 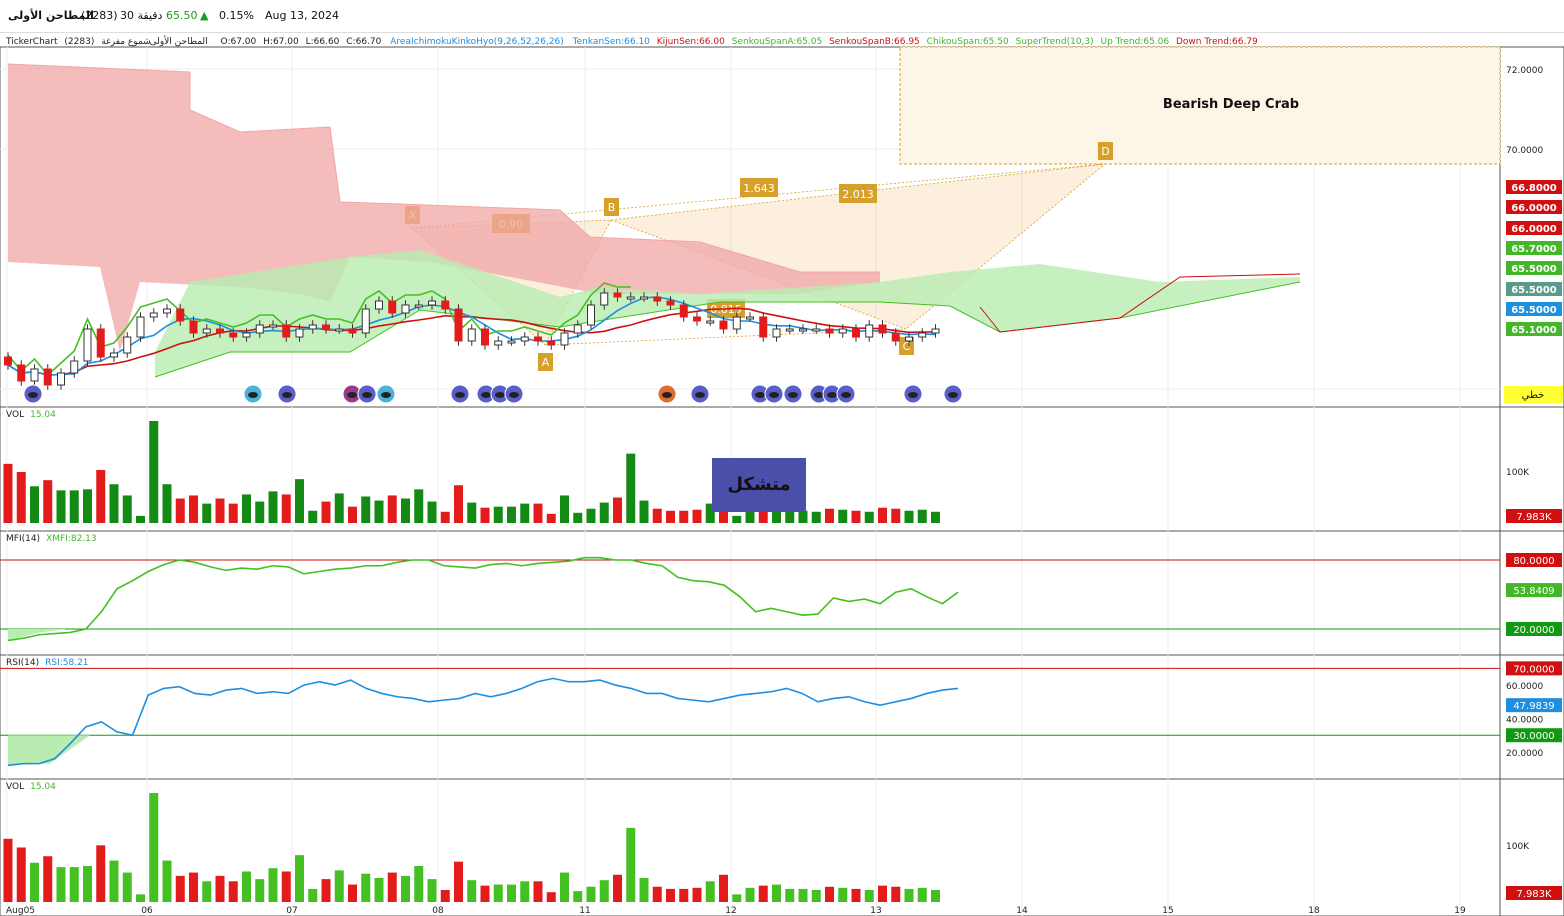 What do you see at coordinates (31, 787) in the screenshot?
I see `svg-text:VOL15.04: VOL 15.04` at bounding box center [31, 787].